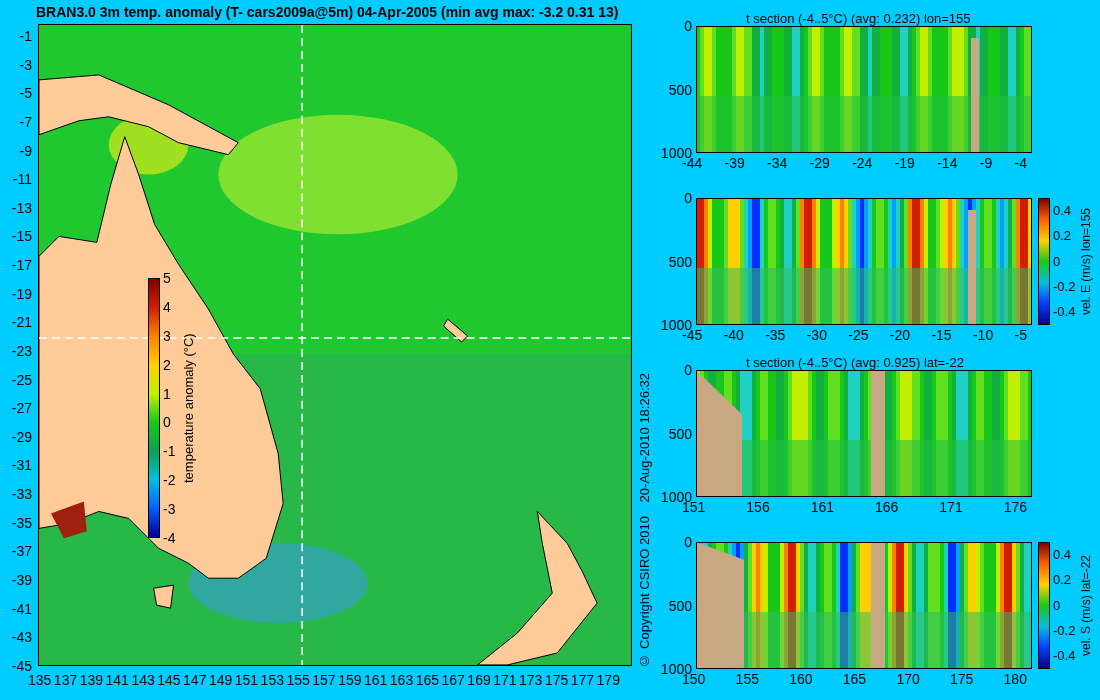 This screenshot has width=1100, height=700. Describe the element at coordinates (401, 680) in the screenshot. I see `axis-tick-label: 163` at that location.